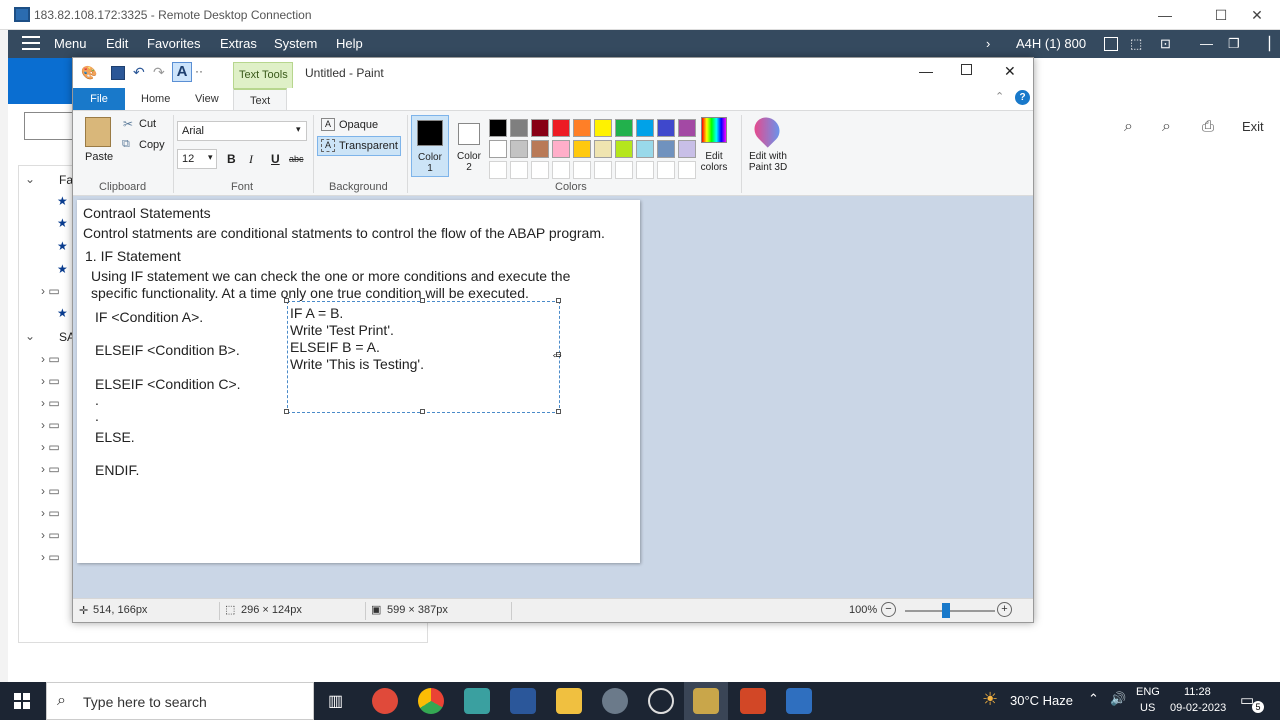  Describe the element at coordinates (199, 71) in the screenshot. I see `customize-qat-icon: ··` at that location.